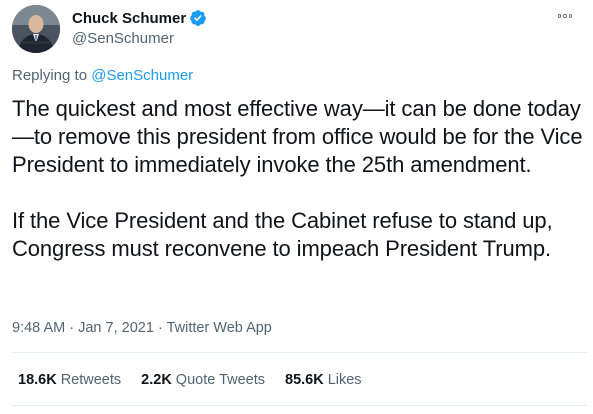  I want to click on replying-to: Replying to @SenSchumer, so click(102, 75).